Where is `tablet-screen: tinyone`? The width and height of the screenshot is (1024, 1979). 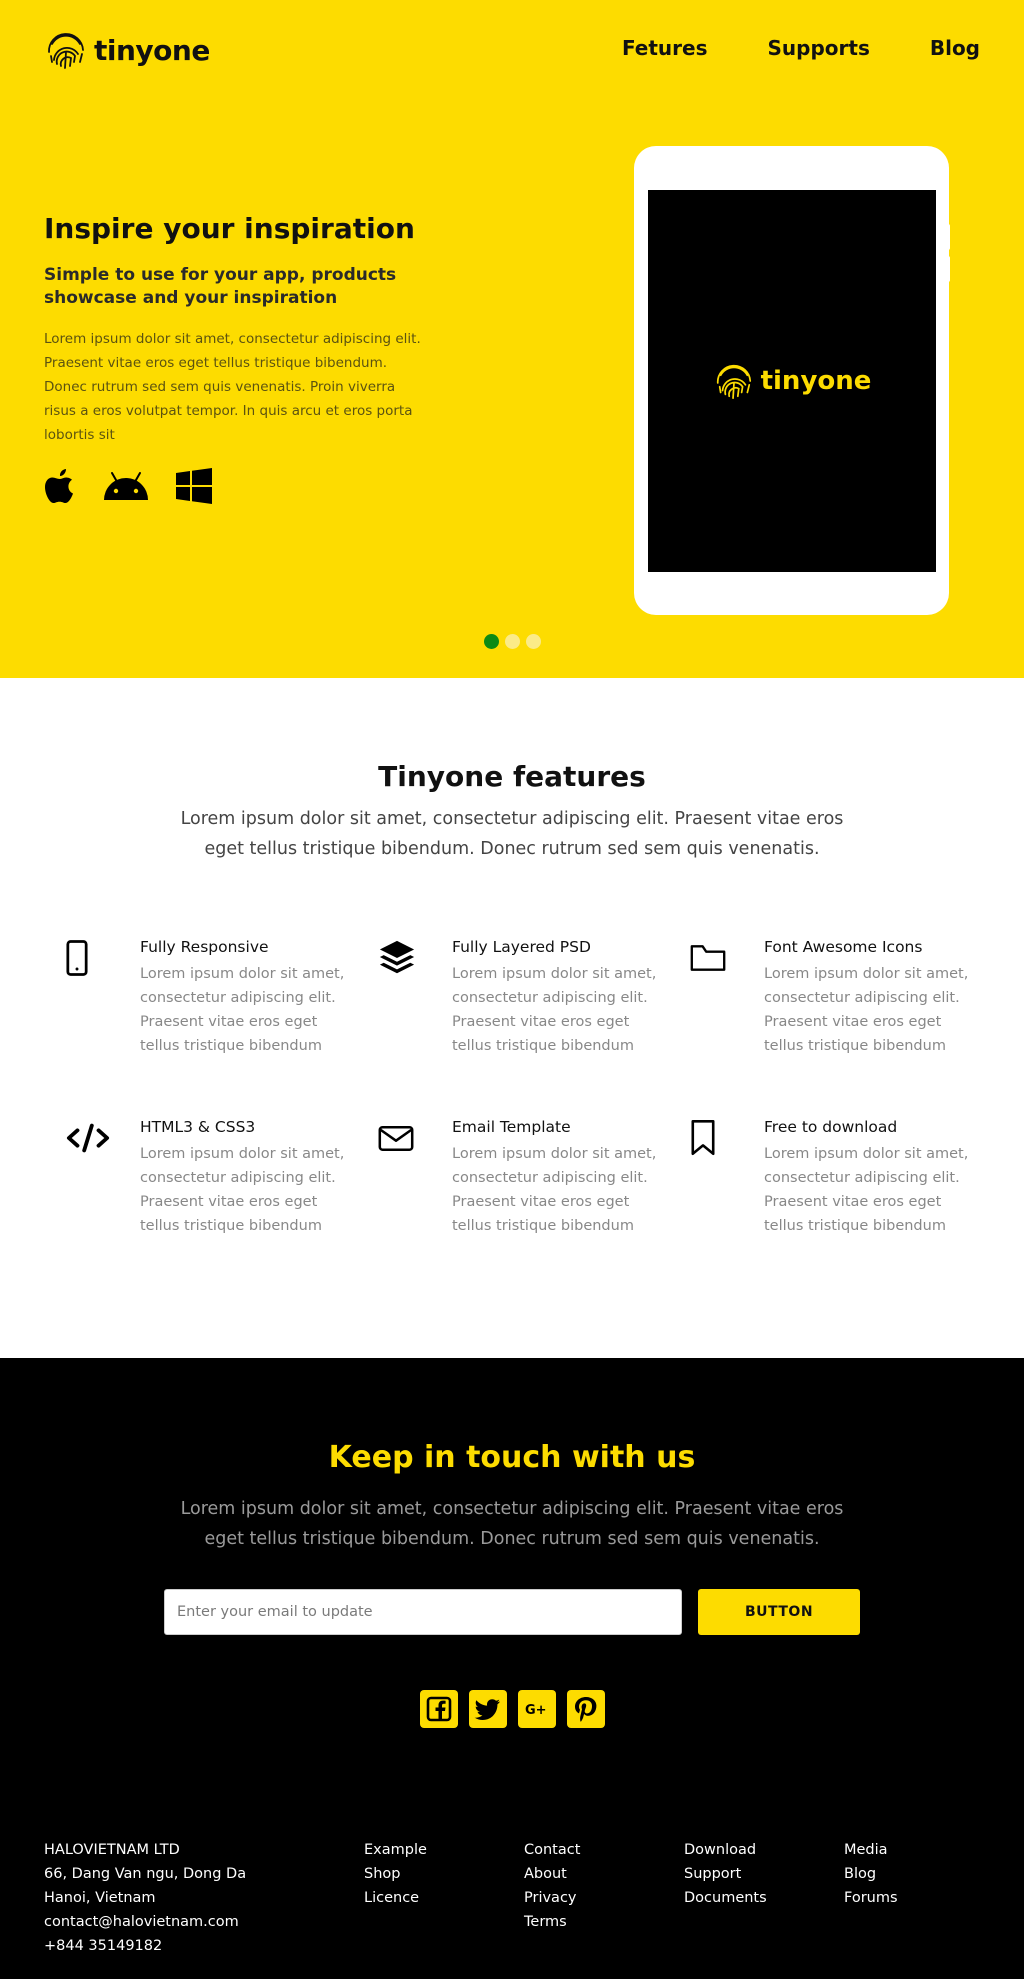 tablet-screen: tinyone is located at coordinates (792, 381).